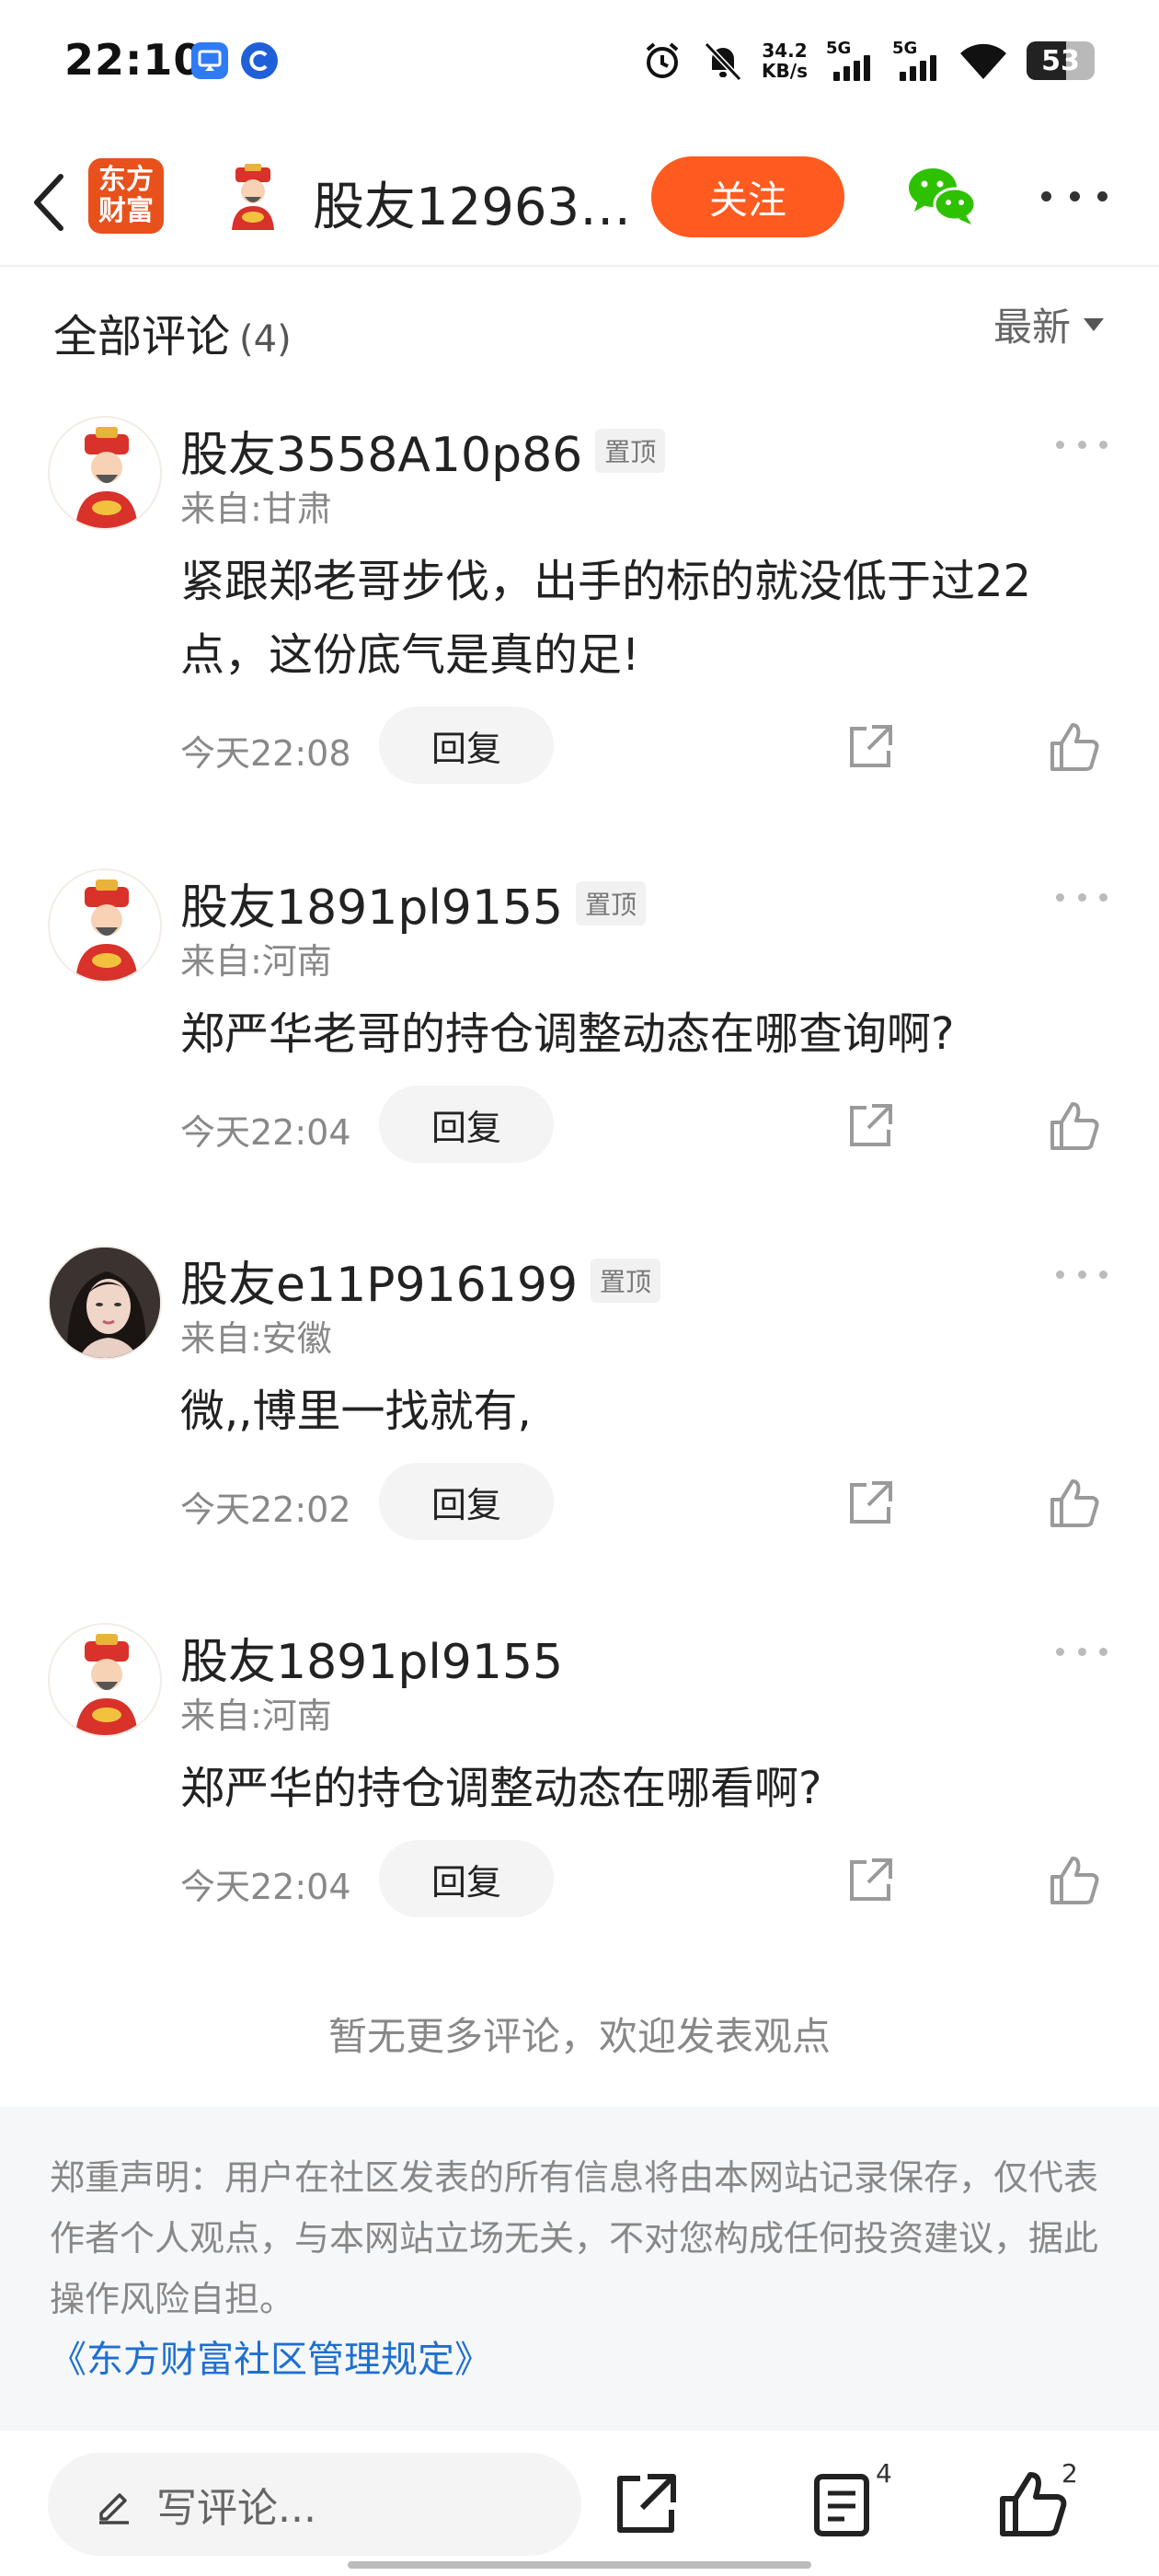 This screenshot has width=1159, height=2576. I want to click on comment-time: 今天22:08, so click(265, 753).